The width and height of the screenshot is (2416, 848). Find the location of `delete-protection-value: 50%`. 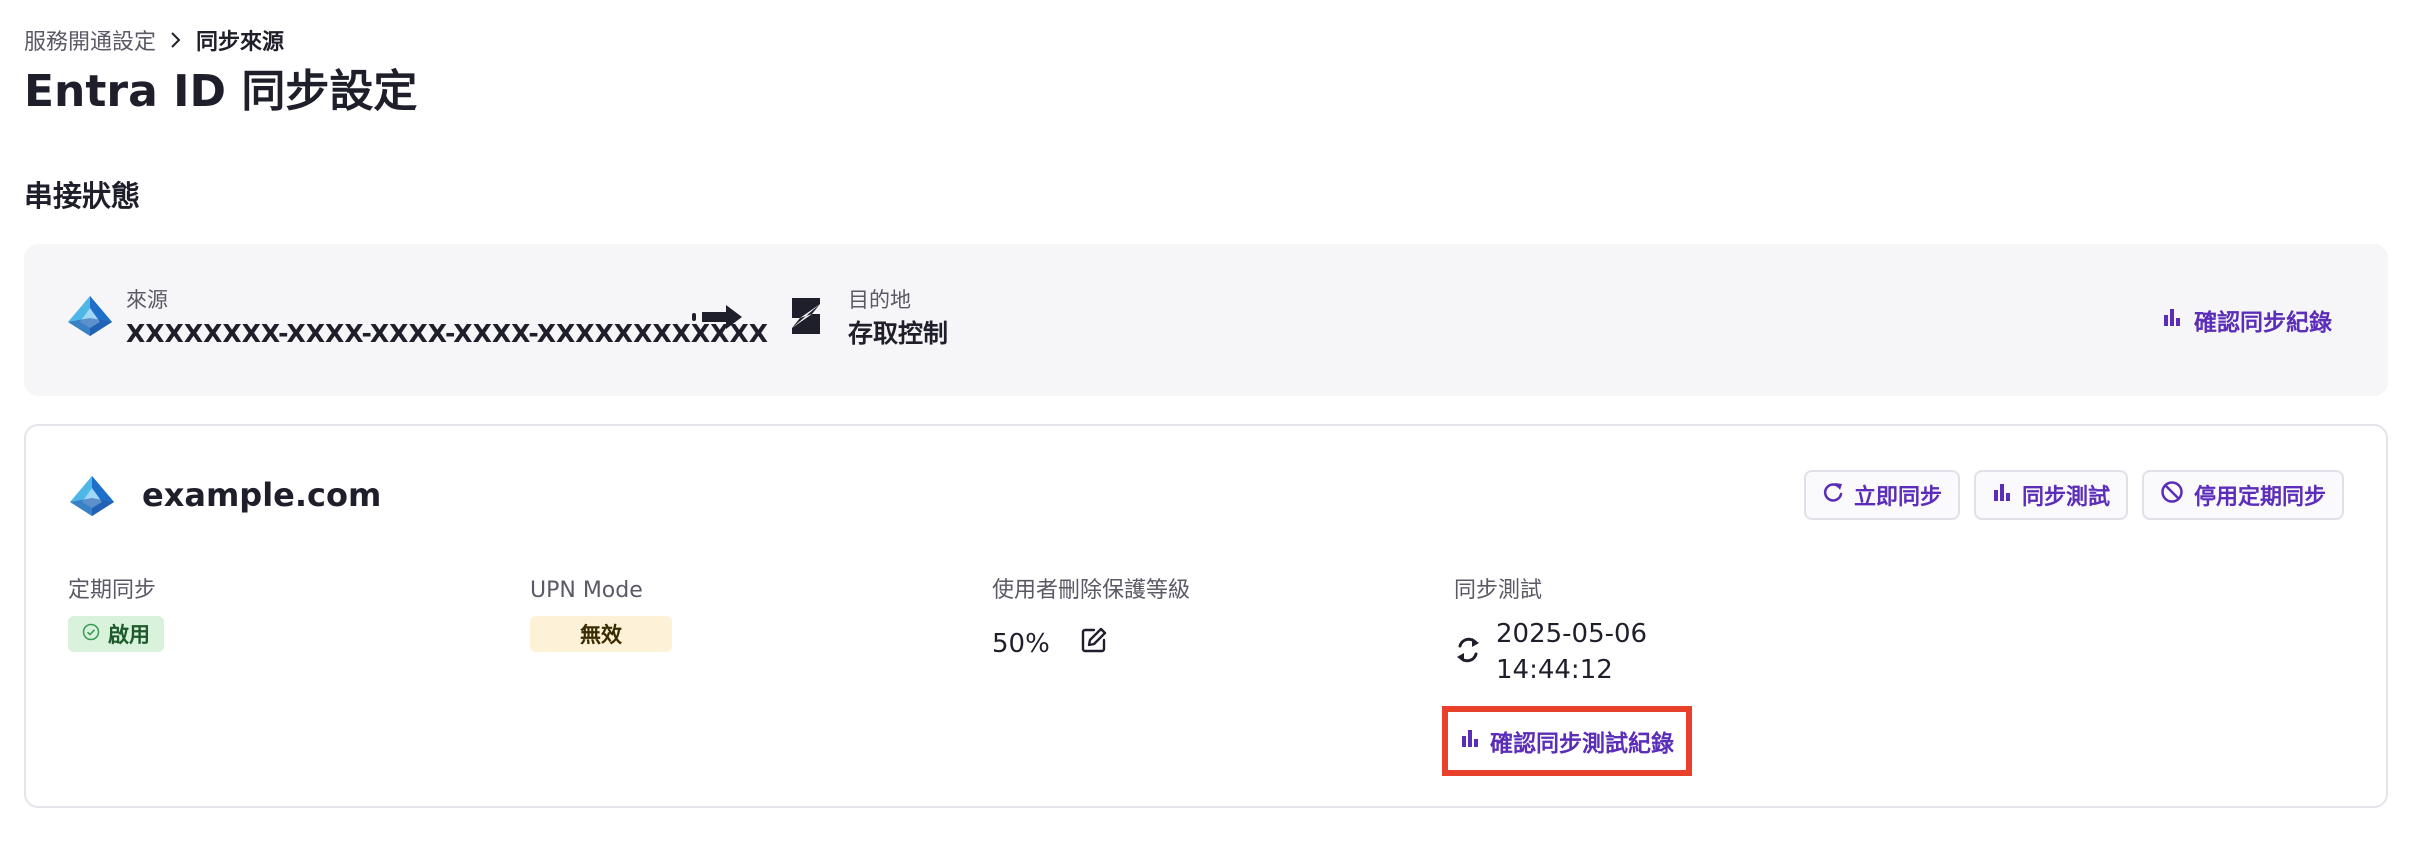

delete-protection-value: 50% is located at coordinates (1021, 643).